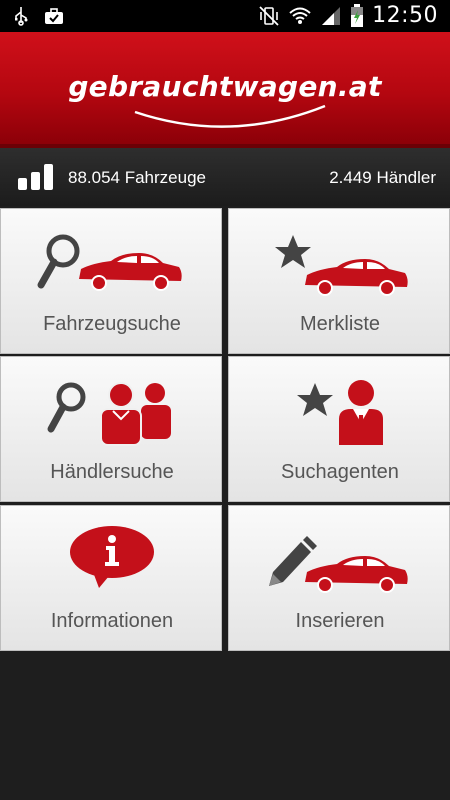 The width and height of the screenshot is (450, 800). Describe the element at coordinates (339, 324) in the screenshot. I see `tile-label: Merkliste` at that location.